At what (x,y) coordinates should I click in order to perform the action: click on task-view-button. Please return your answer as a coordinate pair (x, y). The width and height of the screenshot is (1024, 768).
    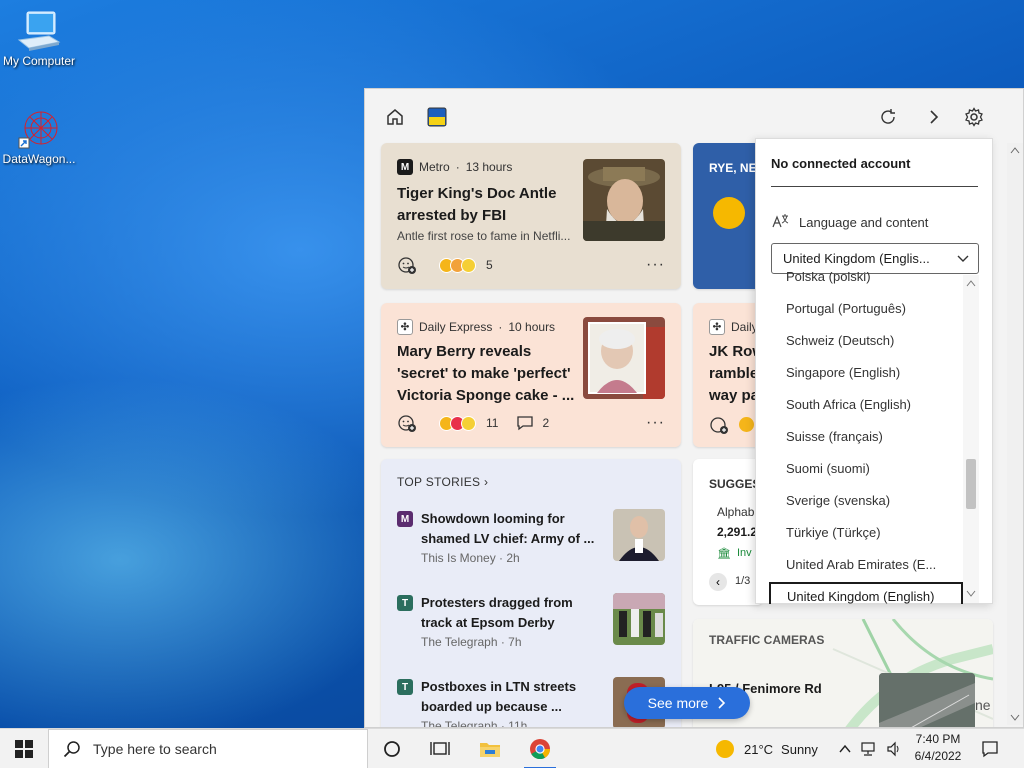
    Looking at the image, I should click on (440, 748).